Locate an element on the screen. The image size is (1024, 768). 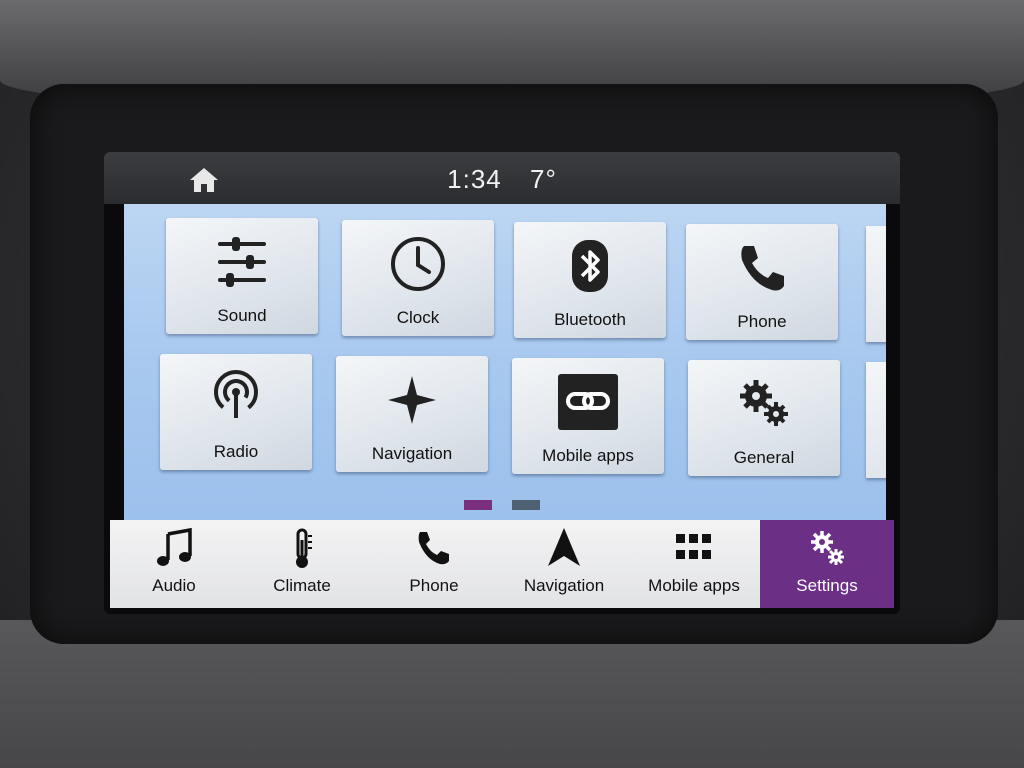
tile-mobile-apps: Mobile apps is located at coordinates (588, 416).